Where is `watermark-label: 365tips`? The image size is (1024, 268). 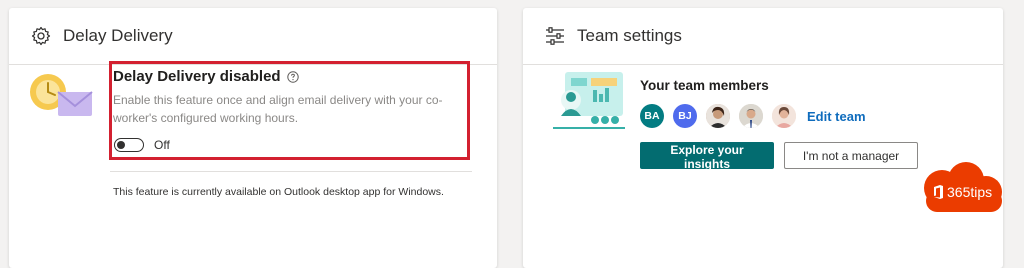 watermark-label: 365tips is located at coordinates (962, 192).